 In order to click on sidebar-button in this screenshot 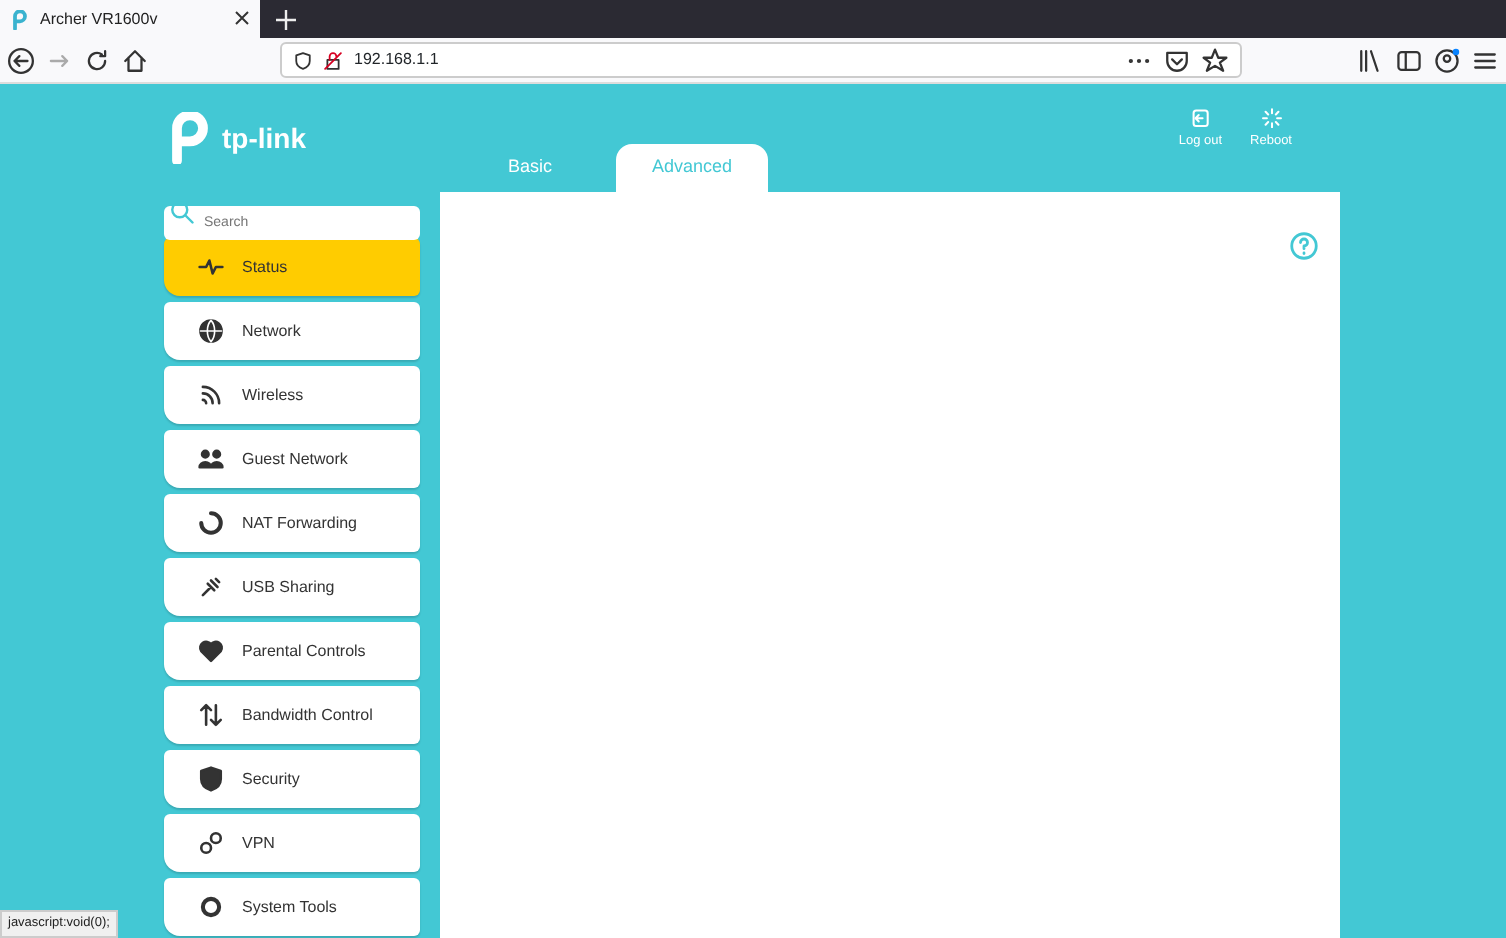, I will do `click(1409, 60)`.